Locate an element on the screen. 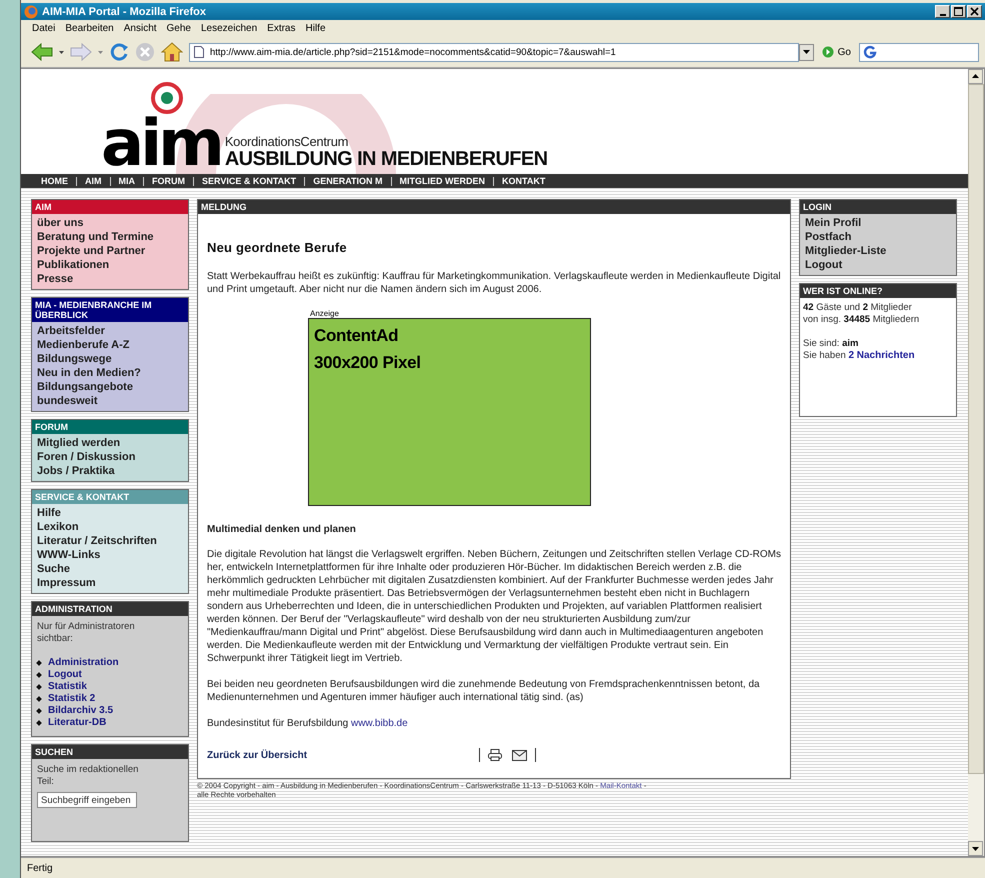  maximize-button is located at coordinates (958, 11).